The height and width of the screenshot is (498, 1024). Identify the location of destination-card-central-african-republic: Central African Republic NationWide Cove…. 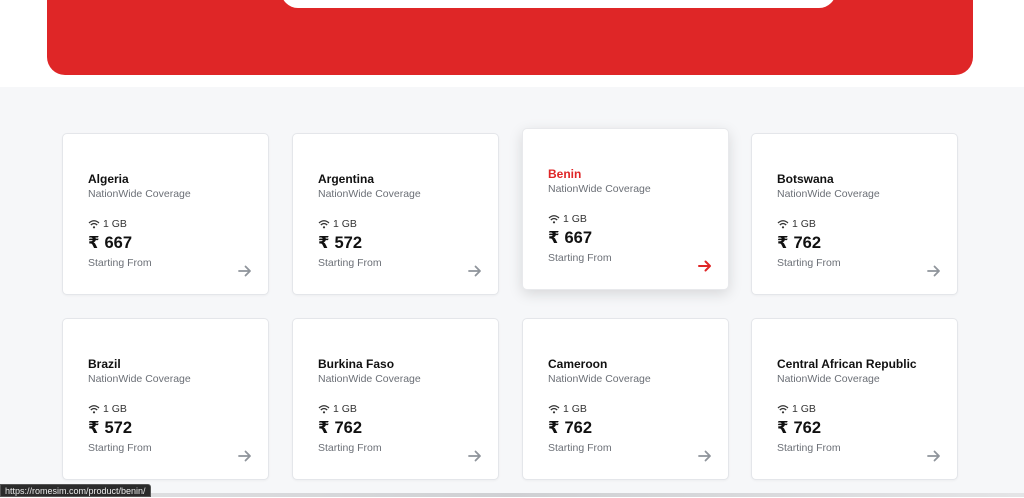
(854, 399).